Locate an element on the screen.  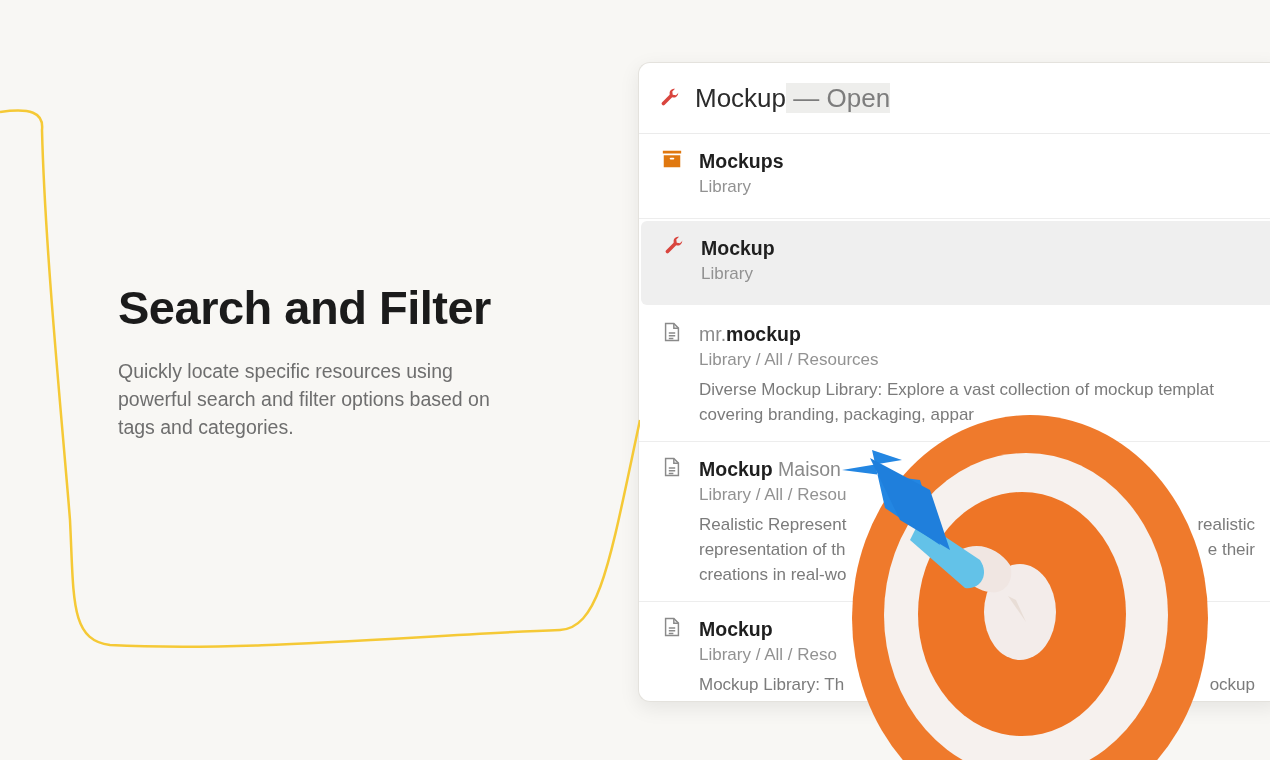
archive-box-icon is located at coordinates (672, 159).